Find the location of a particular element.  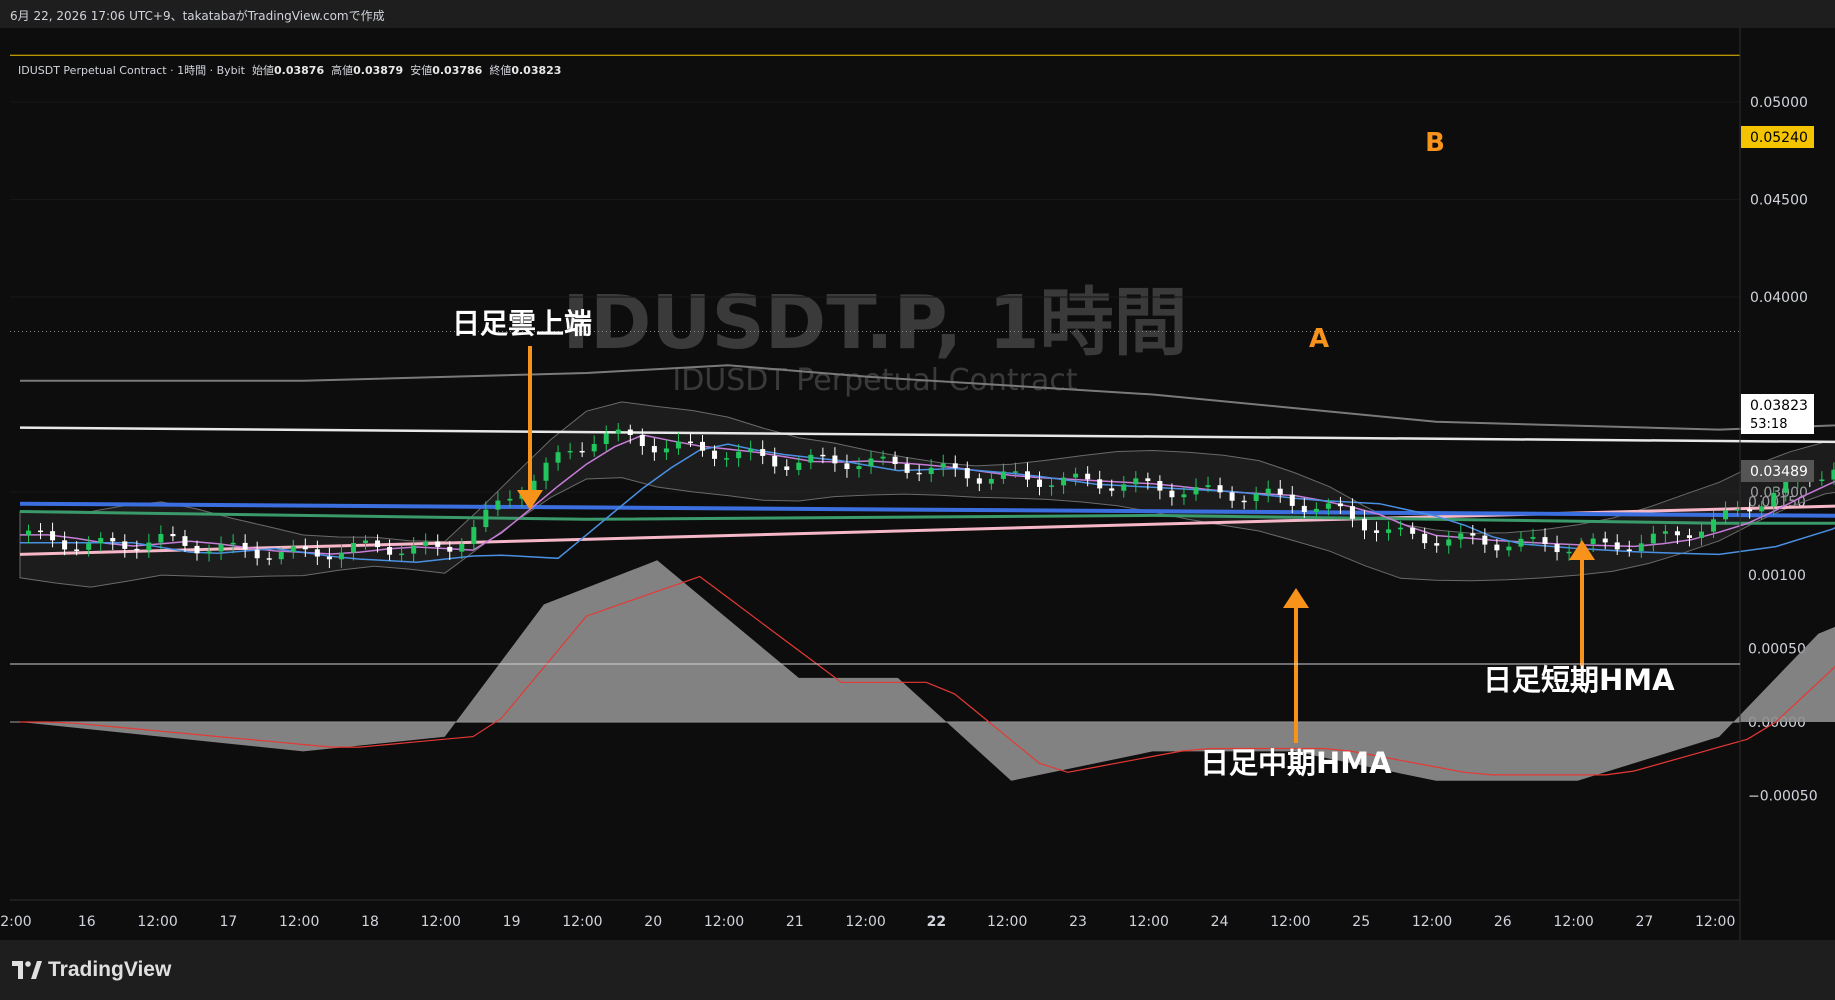

legend-high-label: 高値 is located at coordinates (342, 70).